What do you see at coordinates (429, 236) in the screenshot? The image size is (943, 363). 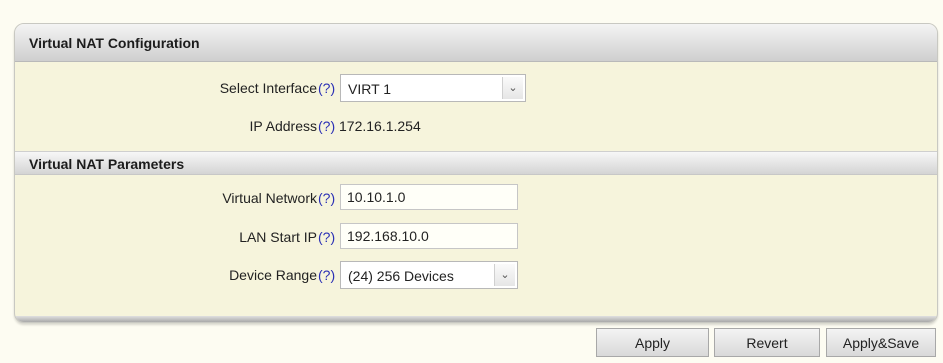 I see `lan-start-ip-input` at bounding box center [429, 236].